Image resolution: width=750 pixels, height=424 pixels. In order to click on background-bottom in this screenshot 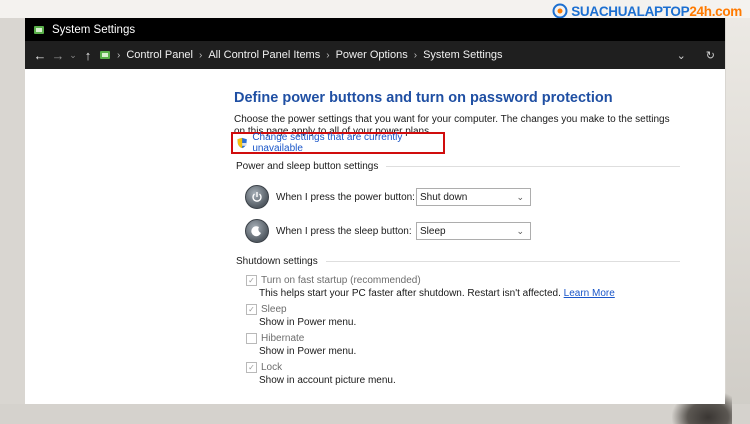, I will do `click(375, 414)`.